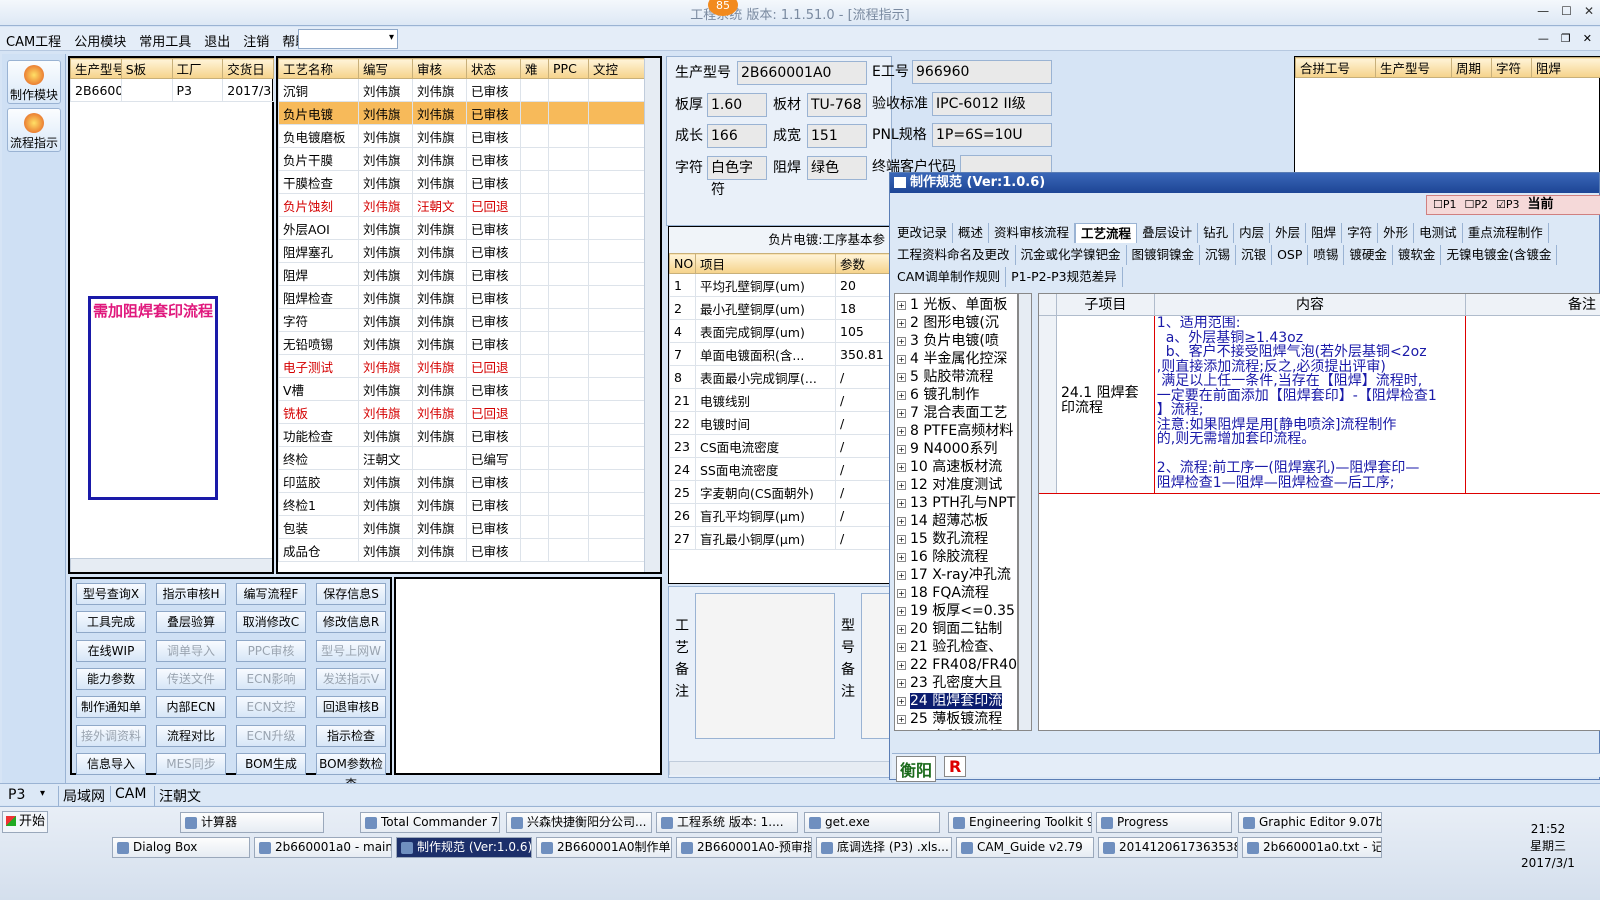  Describe the element at coordinates (1477, 204) in the screenshot. I see `plant-checkbox: ☐P2` at that location.